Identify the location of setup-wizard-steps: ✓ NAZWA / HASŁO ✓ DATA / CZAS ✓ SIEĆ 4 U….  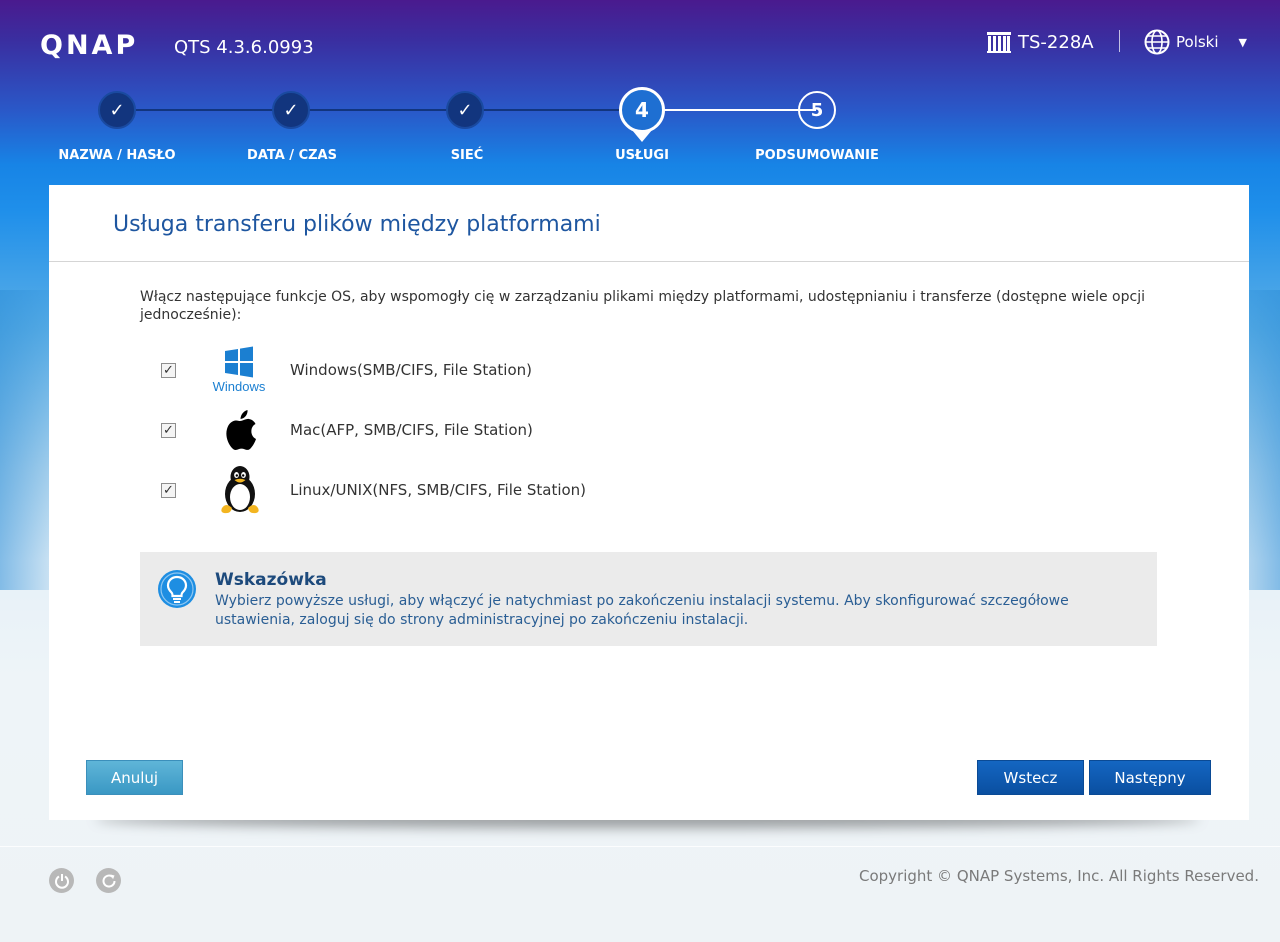
(640, 132).